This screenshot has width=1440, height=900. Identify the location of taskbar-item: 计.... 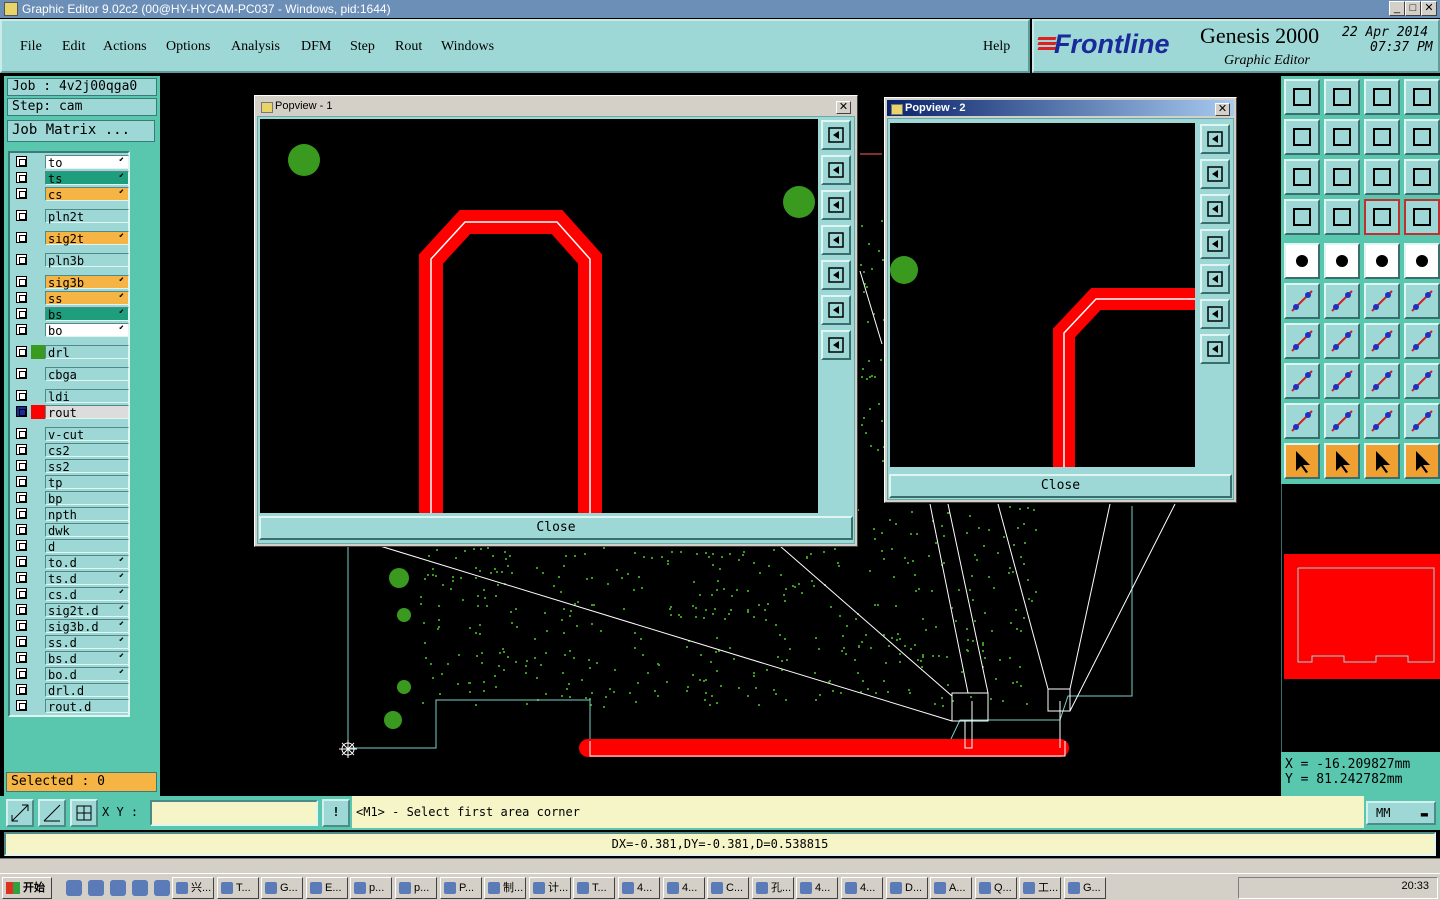
(550, 888).